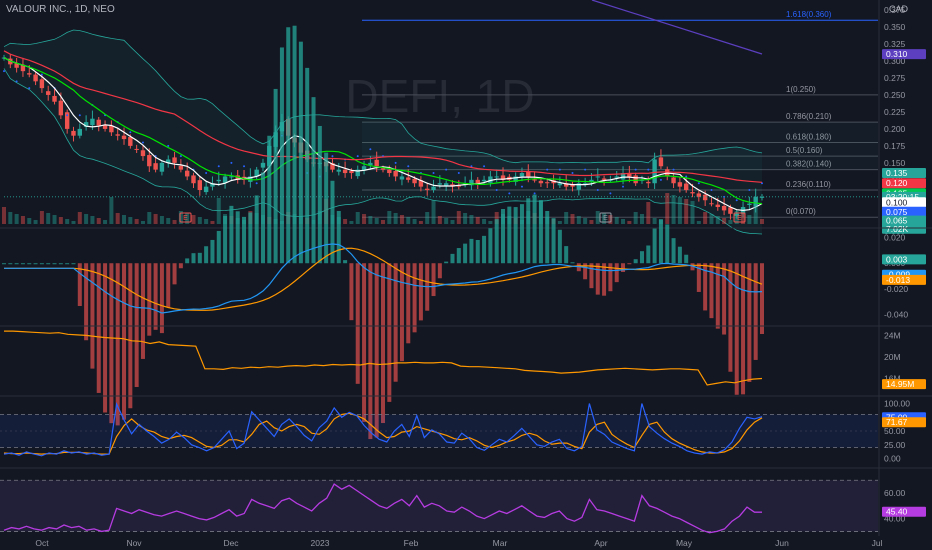 The width and height of the screenshot is (932, 550). Describe the element at coordinates (895, 78) in the screenshot. I see `price-axis-label: 0.275` at that location.